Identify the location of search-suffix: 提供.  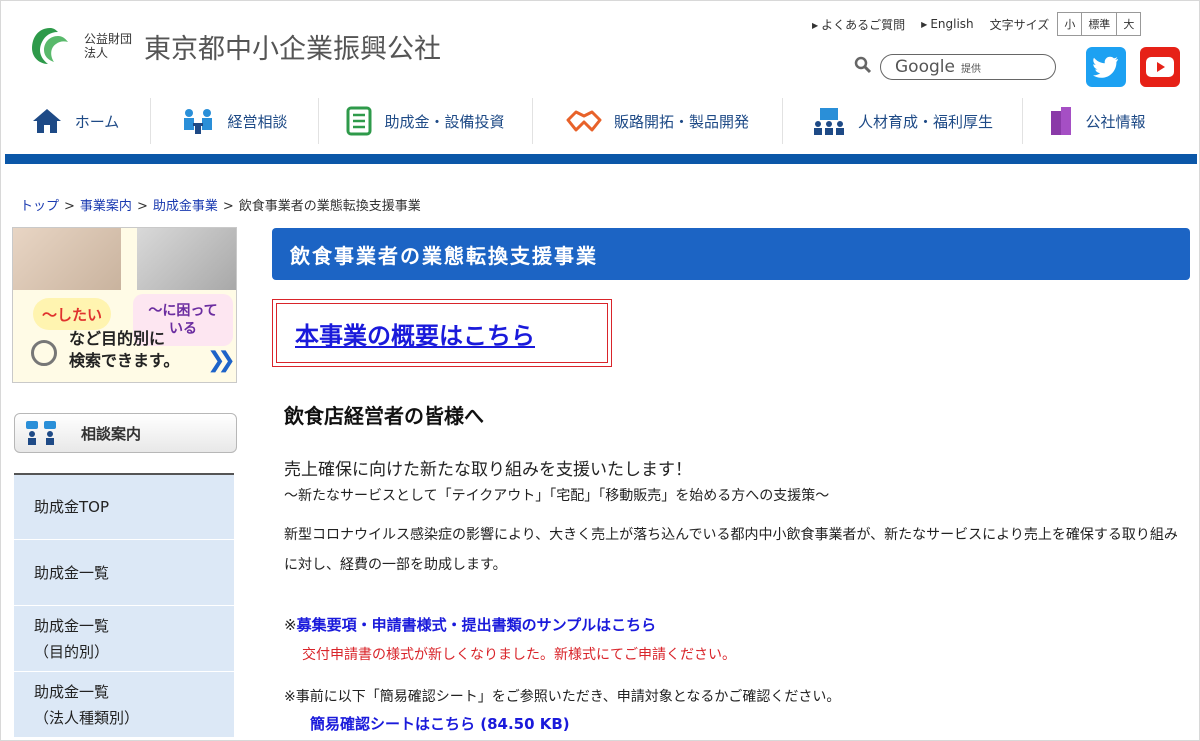
(970, 69).